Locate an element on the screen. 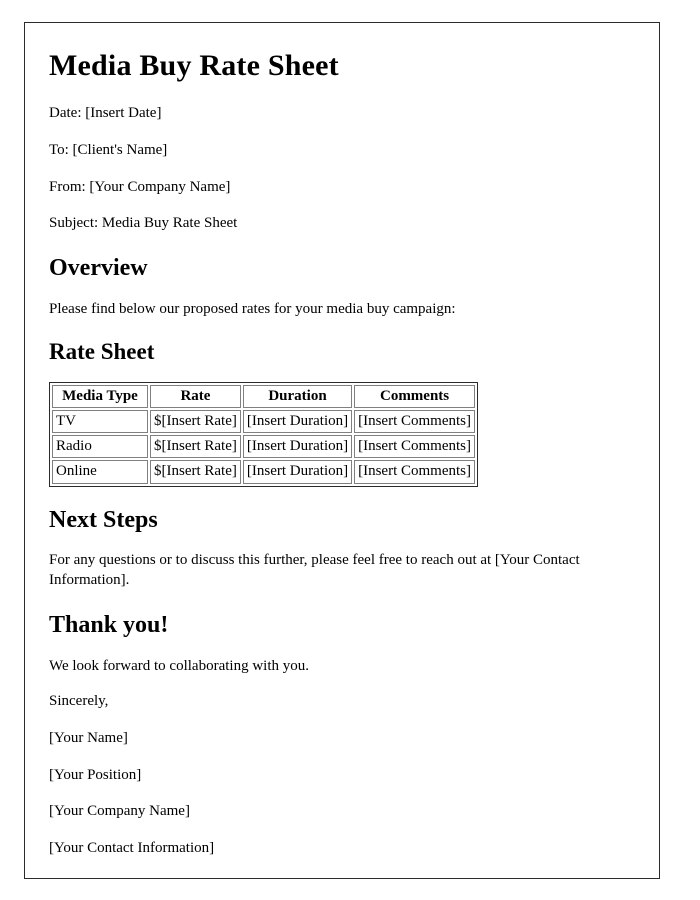 This screenshot has width=700, height=900. meta-line-from: From: [Your Company Name] is located at coordinates (140, 186).